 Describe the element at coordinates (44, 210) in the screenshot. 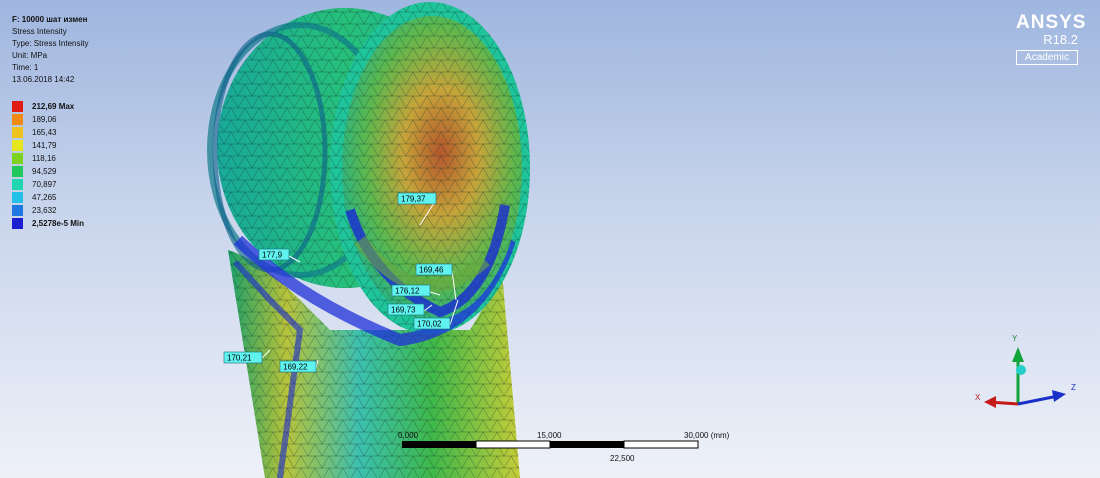

I see `legend-label: 23,632` at that location.